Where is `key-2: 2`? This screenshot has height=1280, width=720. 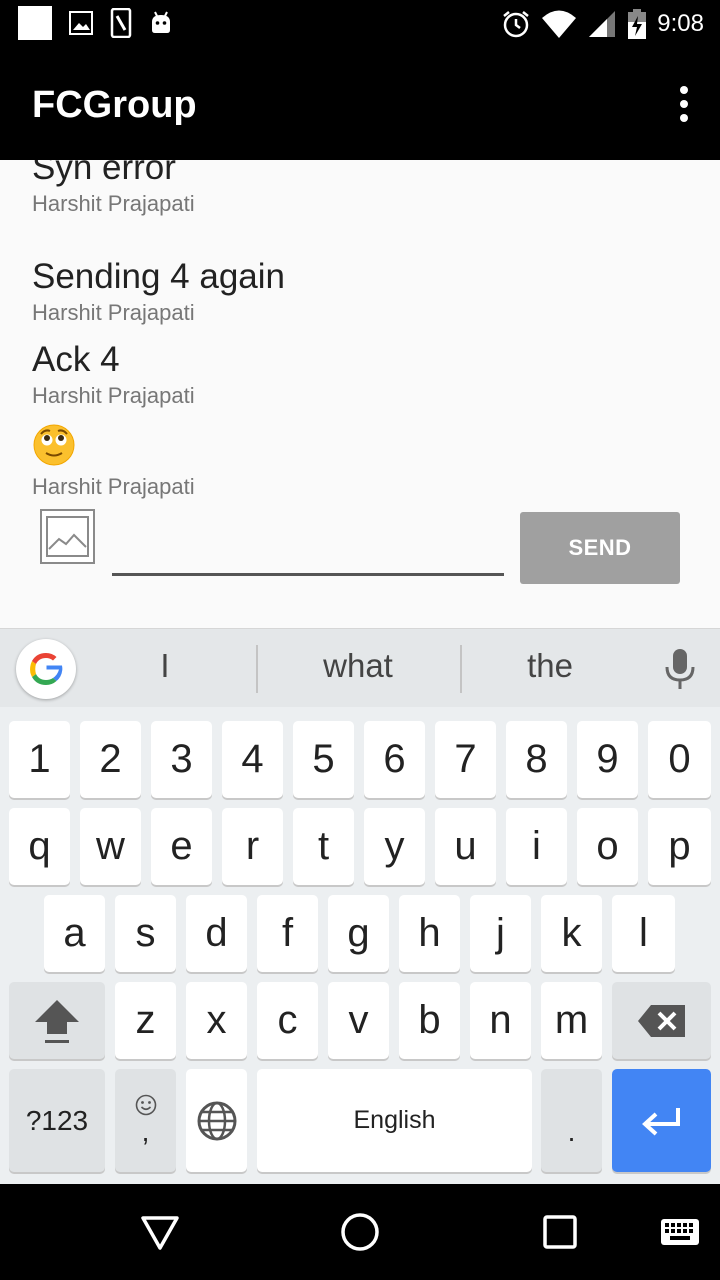 key-2: 2 is located at coordinates (110, 759).